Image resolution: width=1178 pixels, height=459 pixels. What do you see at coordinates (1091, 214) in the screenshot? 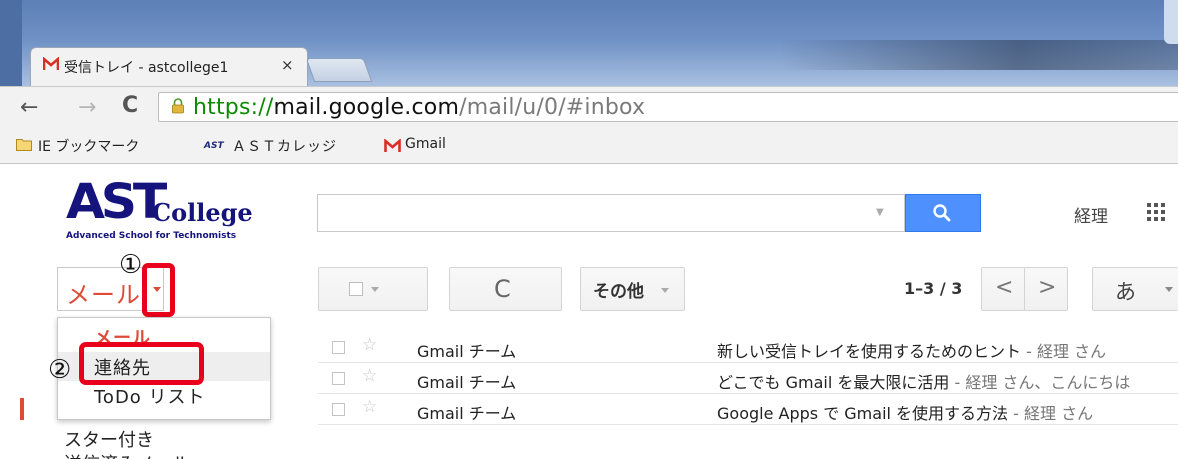
I see `account-name: 経理` at bounding box center [1091, 214].